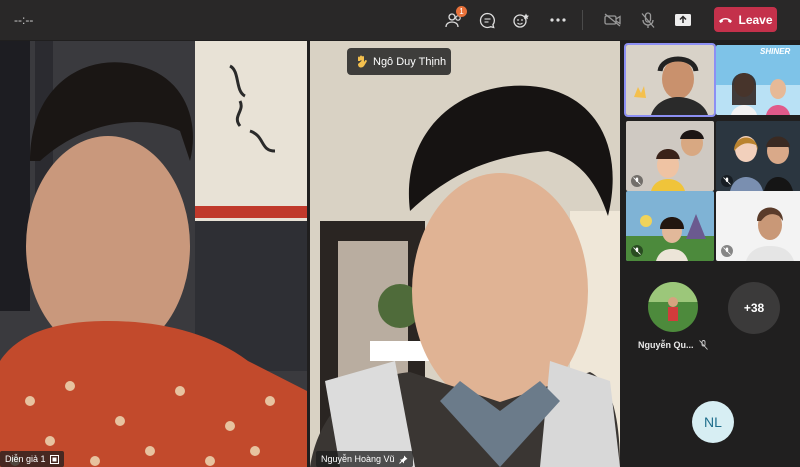  I want to click on overflow-participants-button: +38, so click(754, 308).